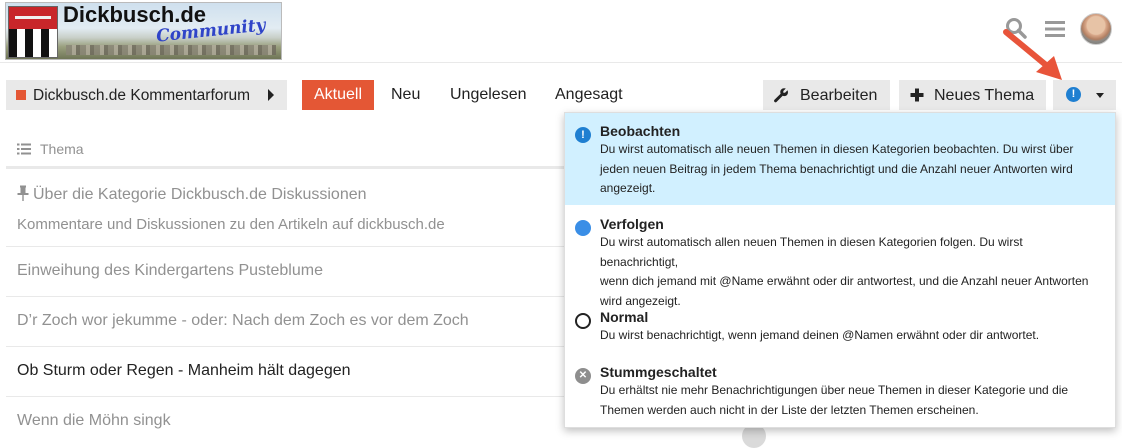 The height and width of the screenshot is (448, 1122). What do you see at coordinates (583, 321) in the screenshot?
I see `empty-circle-icon` at bounding box center [583, 321].